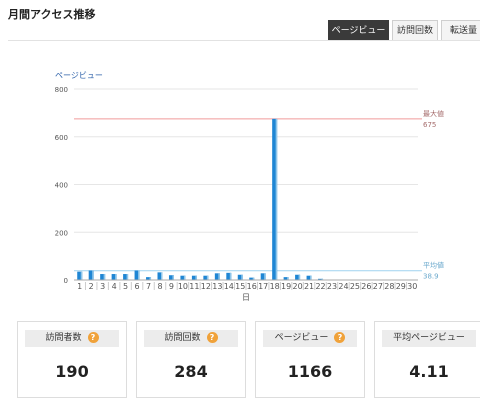  What do you see at coordinates (310, 371) in the screenshot?
I see `card-pageviews-value: 1166` at bounding box center [310, 371].